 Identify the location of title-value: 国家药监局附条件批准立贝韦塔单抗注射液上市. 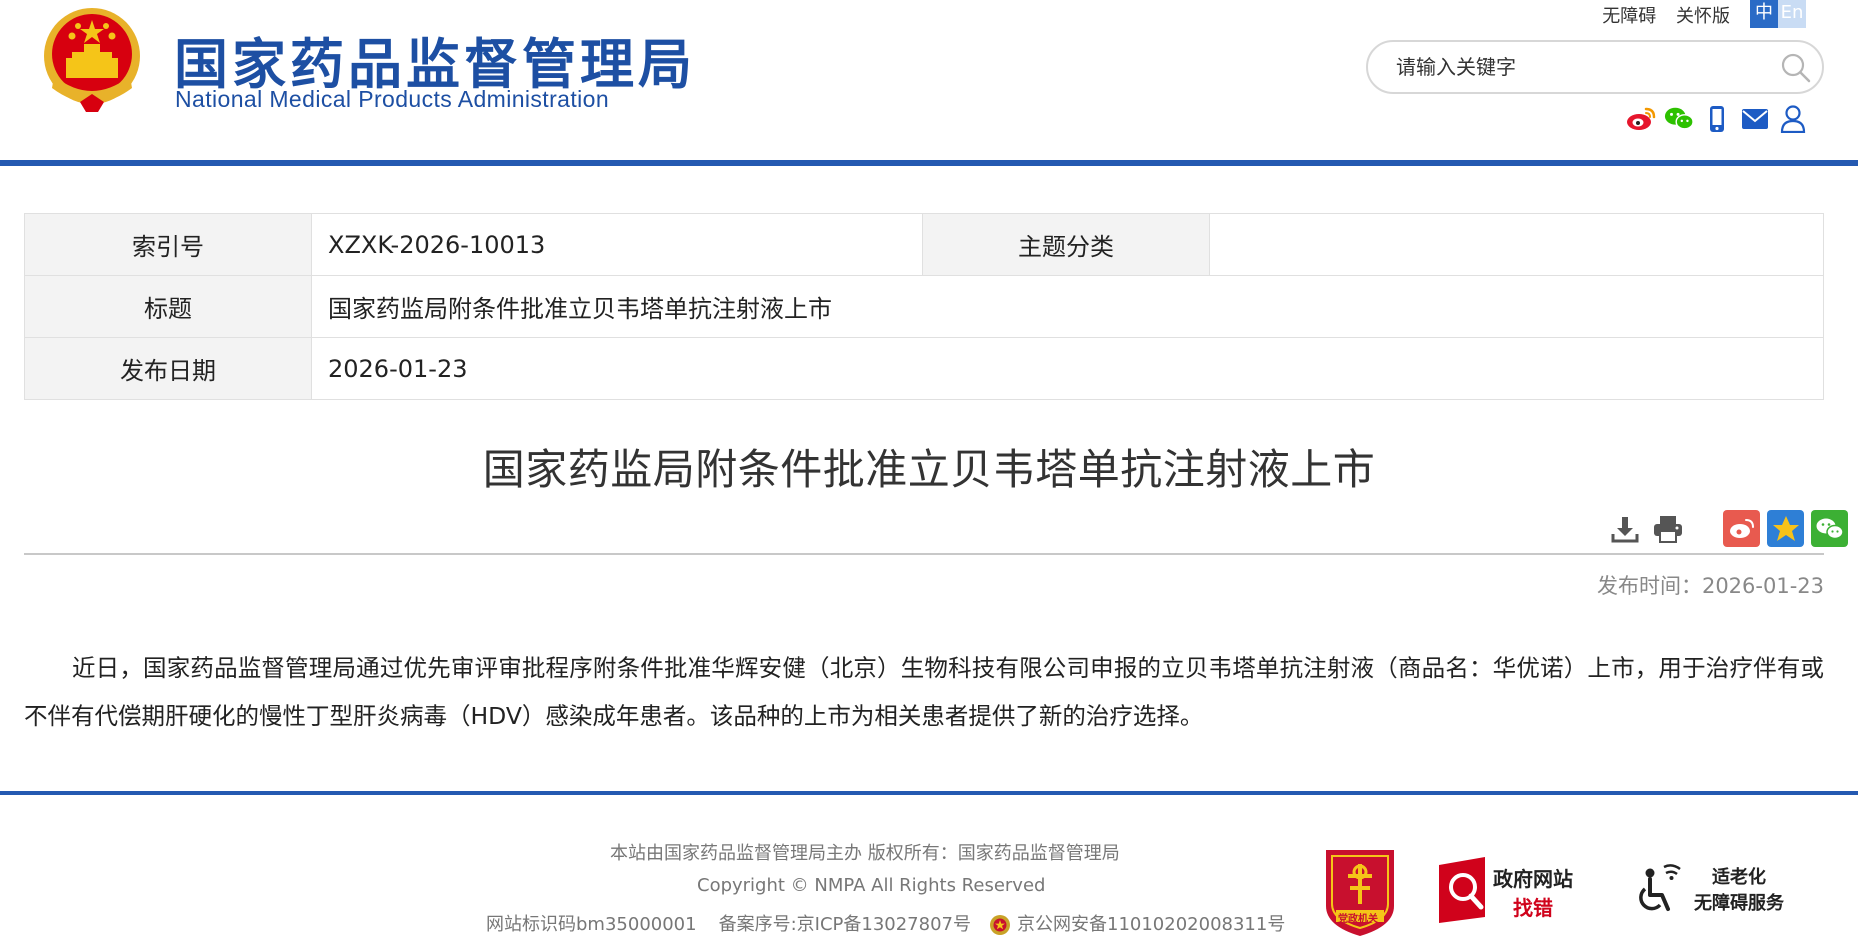
(1067, 306).